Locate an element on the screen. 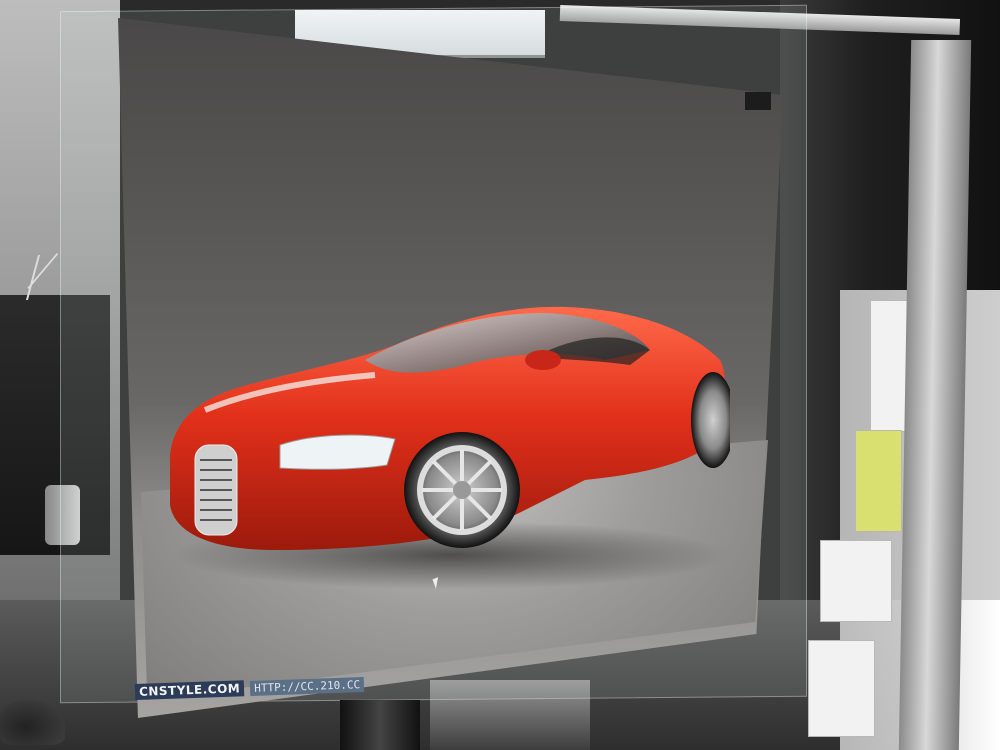 The width and height of the screenshot is (1000, 750). screen-corner-mark is located at coordinates (758, 101).